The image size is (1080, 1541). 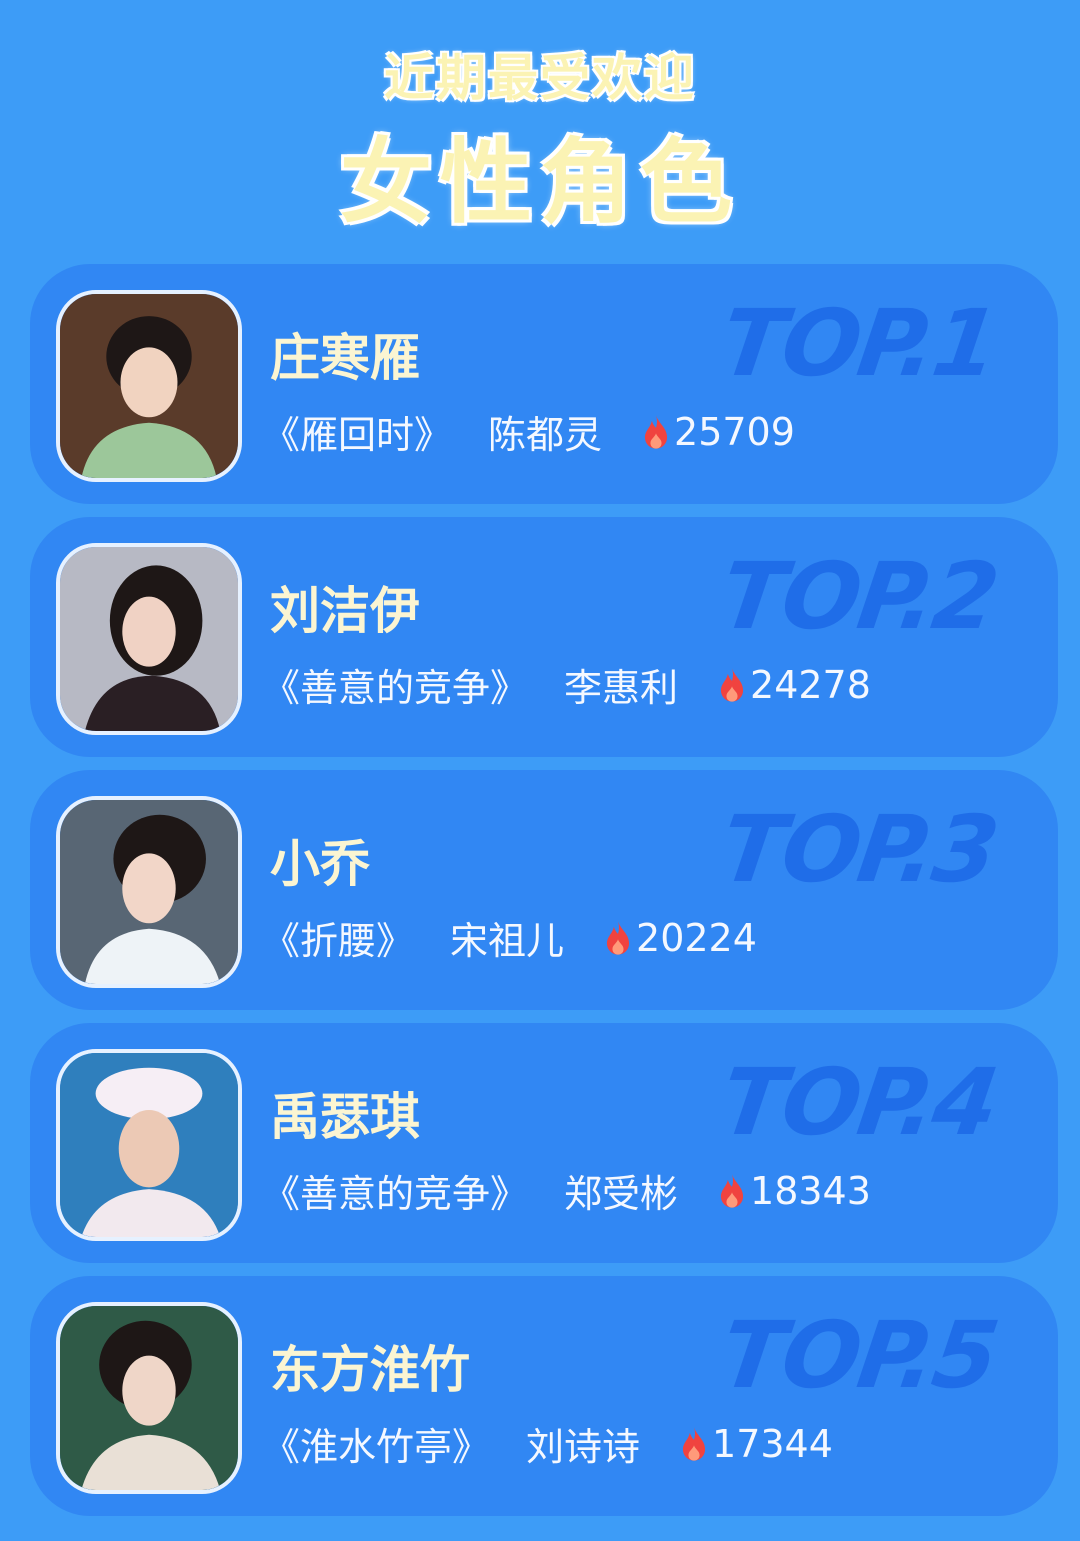 I want to click on show-title: 《雁回时》, so click(x=357, y=435).